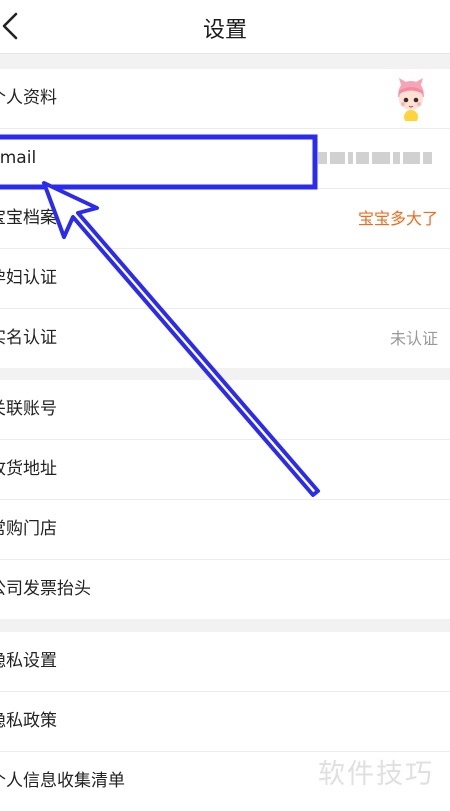 Image resolution: width=450 pixels, height=811 pixels. I want to click on header-bar: 设置, so click(225, 27).